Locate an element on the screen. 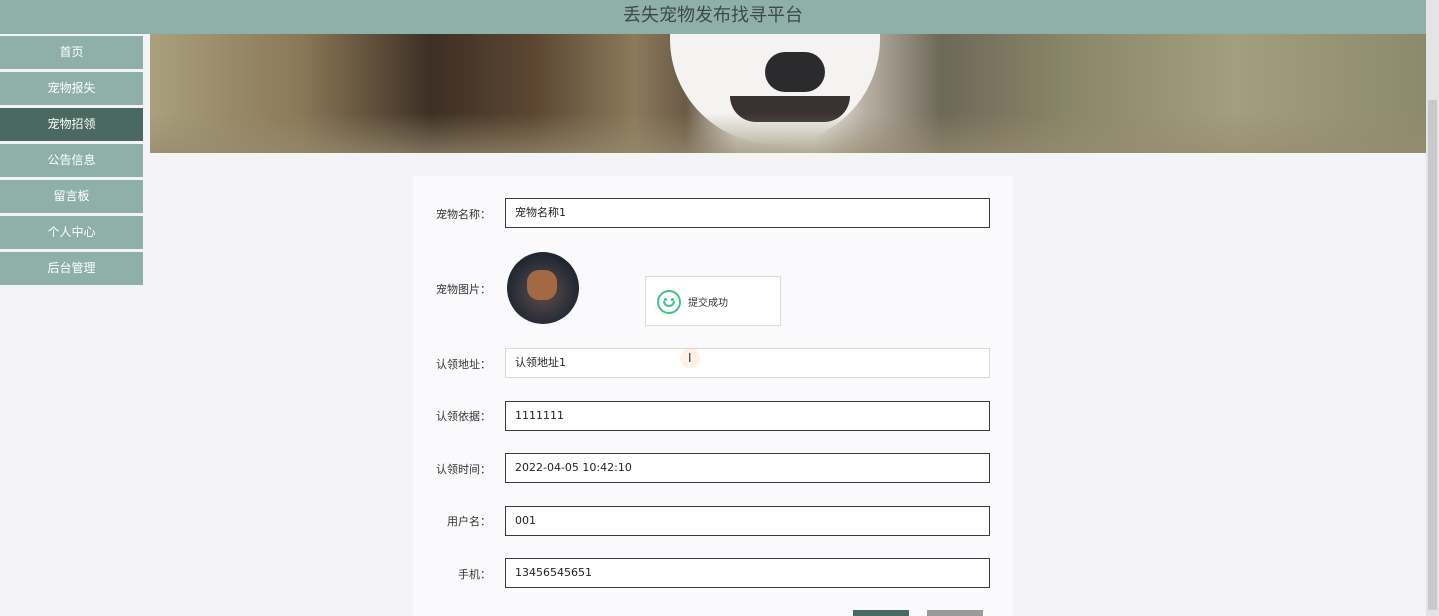 This screenshot has width=1439, height=616. username-label: 用户名： is located at coordinates (469, 521).